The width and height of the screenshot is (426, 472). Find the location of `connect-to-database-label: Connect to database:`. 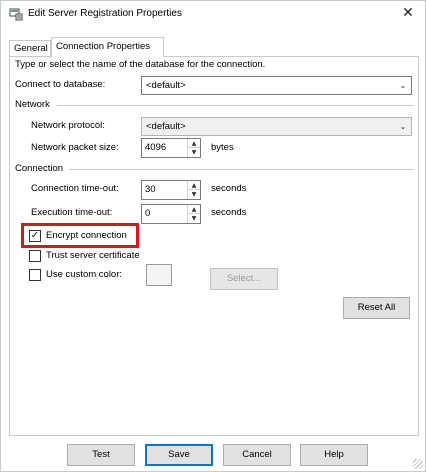

connect-to-database-label: Connect to database: is located at coordinates (60, 84).